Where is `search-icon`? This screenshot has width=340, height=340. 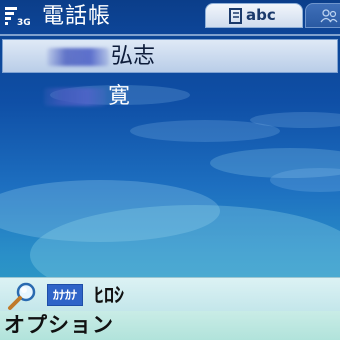 search-icon is located at coordinates (22, 296).